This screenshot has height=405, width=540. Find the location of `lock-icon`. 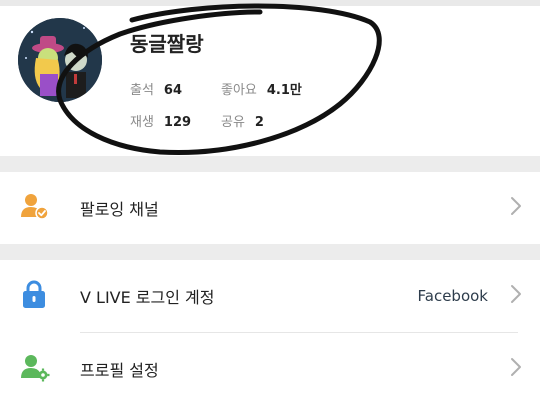

lock-icon is located at coordinates (34, 296).